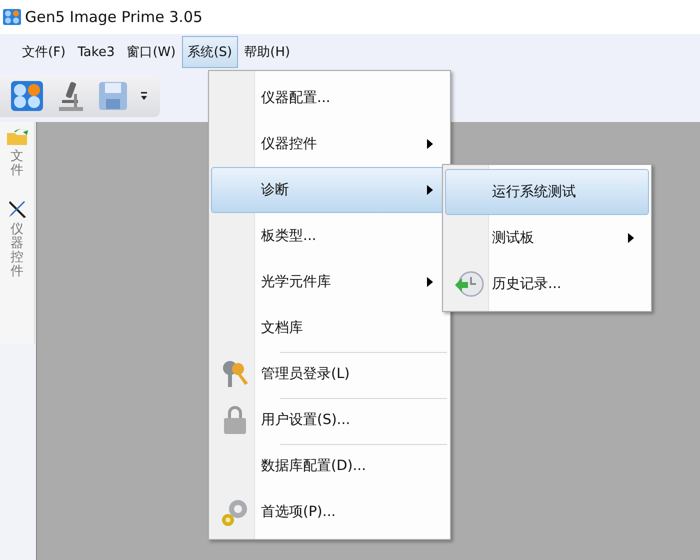 The image size is (700, 560). What do you see at coordinates (151, 52) in the screenshot?
I see `menu-item: 窗口(W)` at bounding box center [151, 52].